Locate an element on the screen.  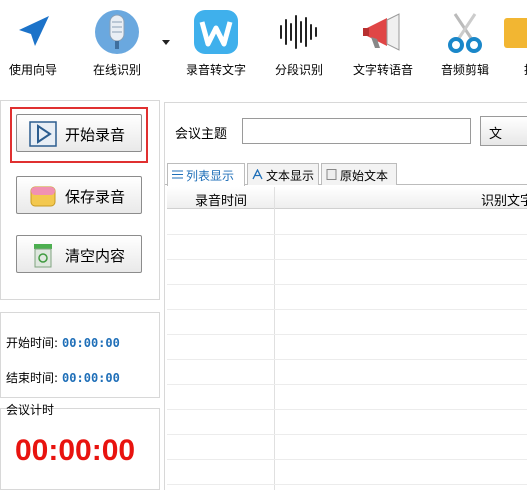
toolbar-item-online-recognition: 在线识别 is located at coordinates (117, 45).